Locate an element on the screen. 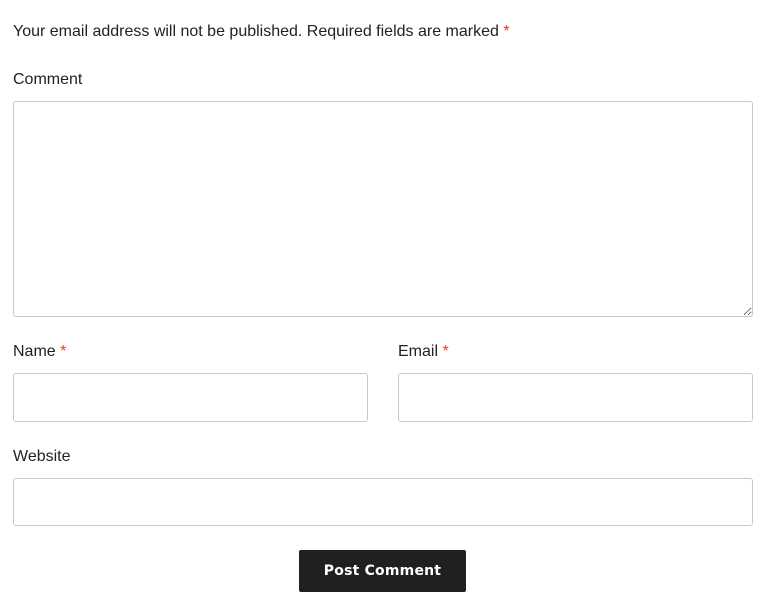  website-field is located at coordinates (383, 502).